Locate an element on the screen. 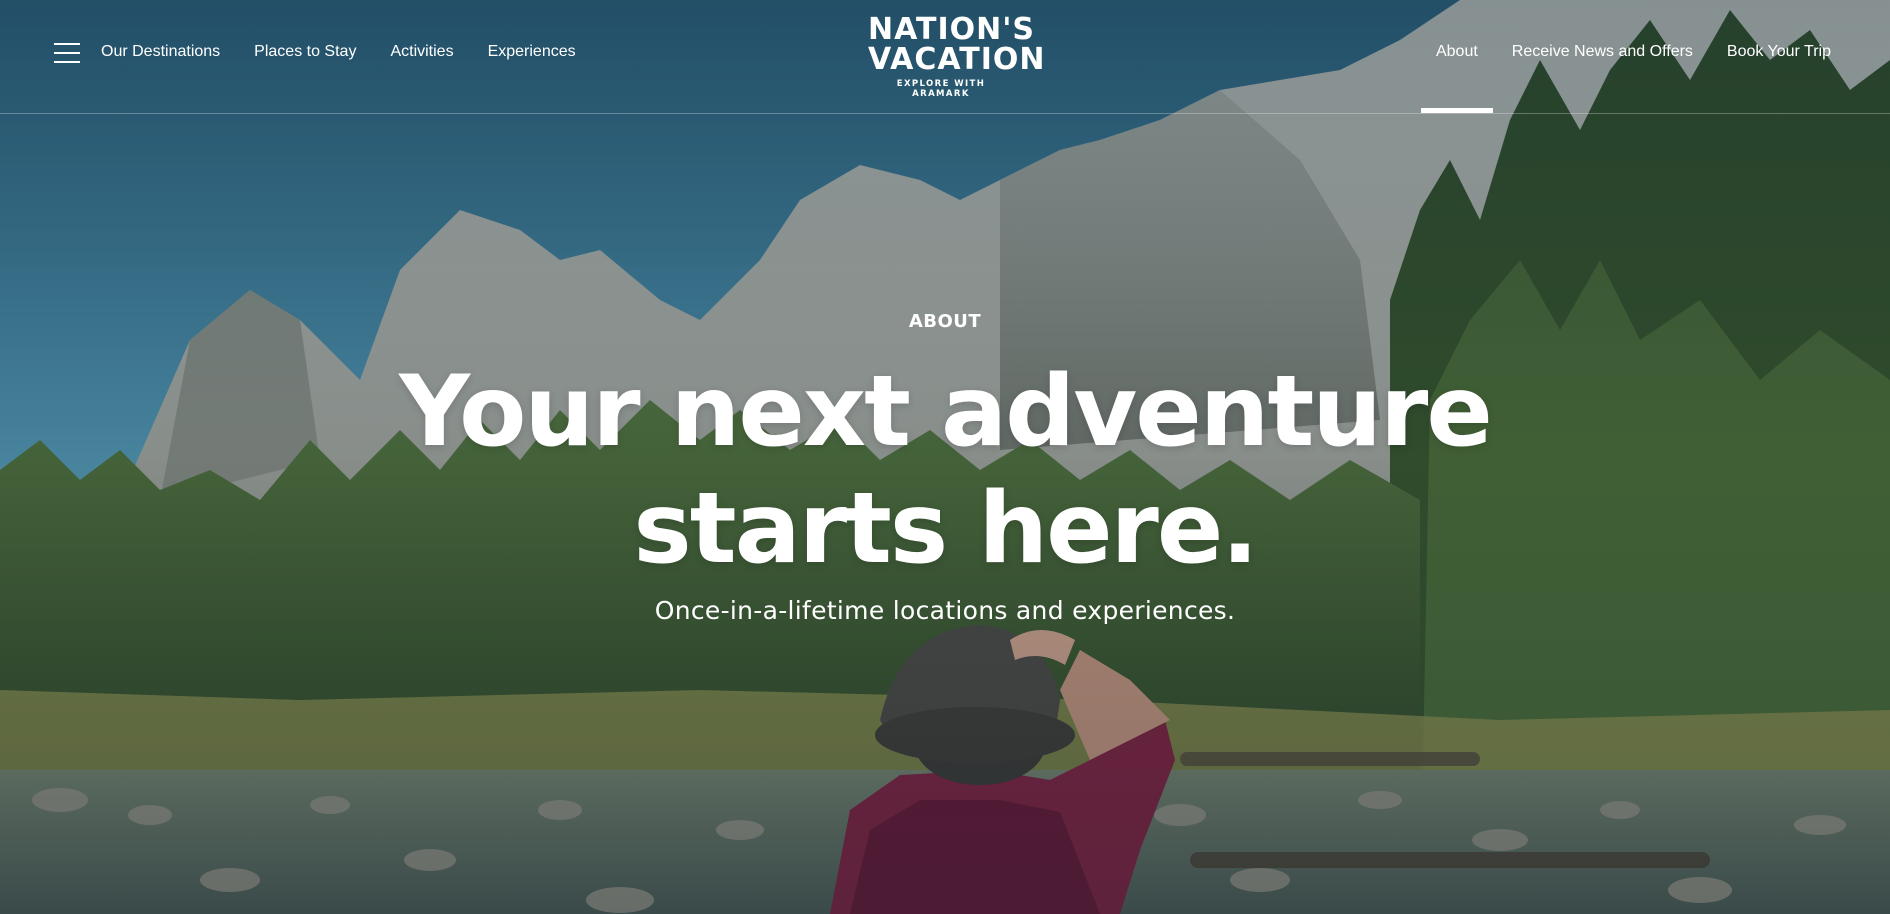  nav-receive-news-and-offers: Receive News and Offers is located at coordinates (1602, 52).